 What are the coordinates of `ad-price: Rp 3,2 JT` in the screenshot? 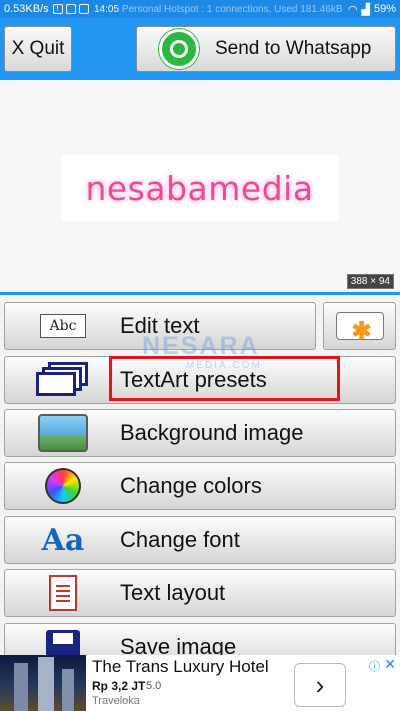 It's located at (119, 686).